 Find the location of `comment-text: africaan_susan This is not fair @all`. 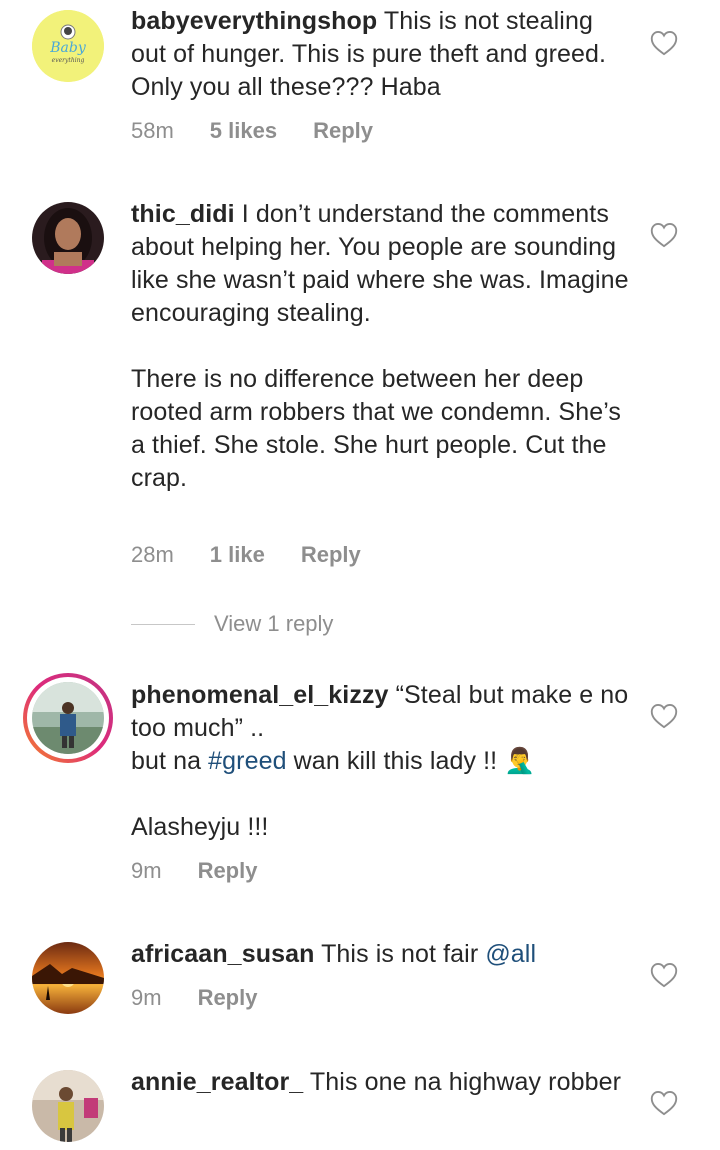

comment-text: africaan_susan This is not fair @all is located at coordinates (381, 954).